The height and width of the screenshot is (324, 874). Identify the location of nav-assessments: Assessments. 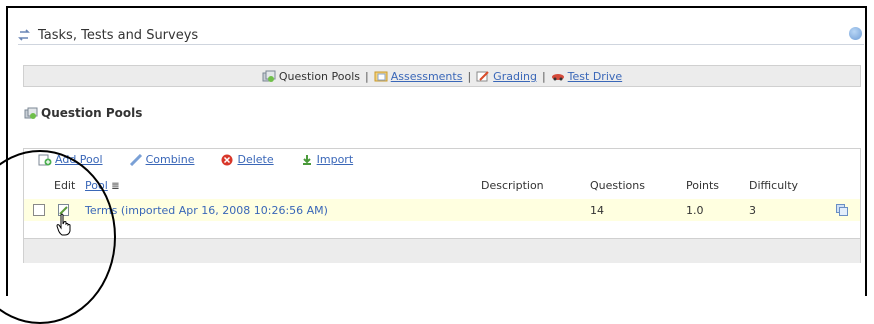
(418, 76).